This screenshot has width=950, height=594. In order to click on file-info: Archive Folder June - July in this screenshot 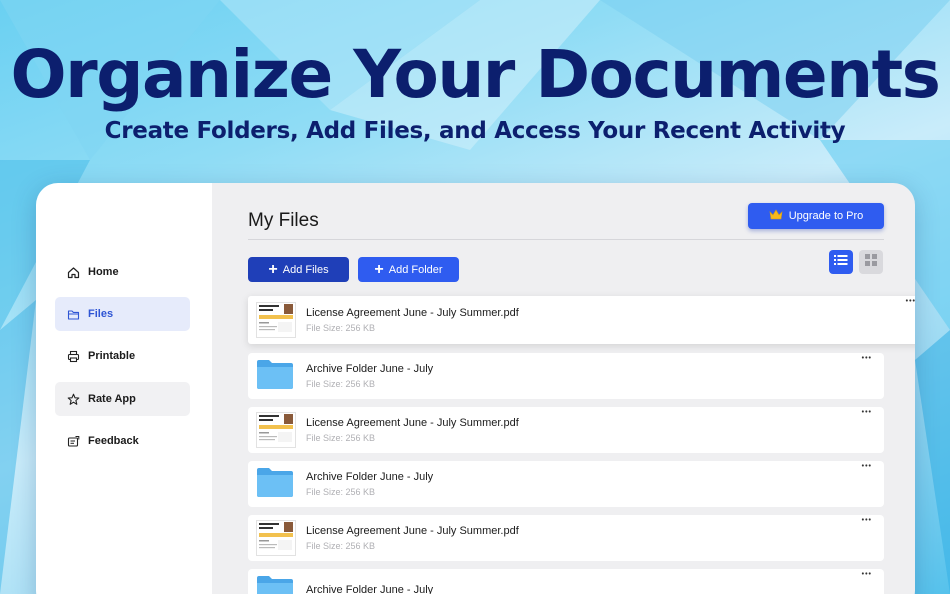, I will do `click(369, 589)`.